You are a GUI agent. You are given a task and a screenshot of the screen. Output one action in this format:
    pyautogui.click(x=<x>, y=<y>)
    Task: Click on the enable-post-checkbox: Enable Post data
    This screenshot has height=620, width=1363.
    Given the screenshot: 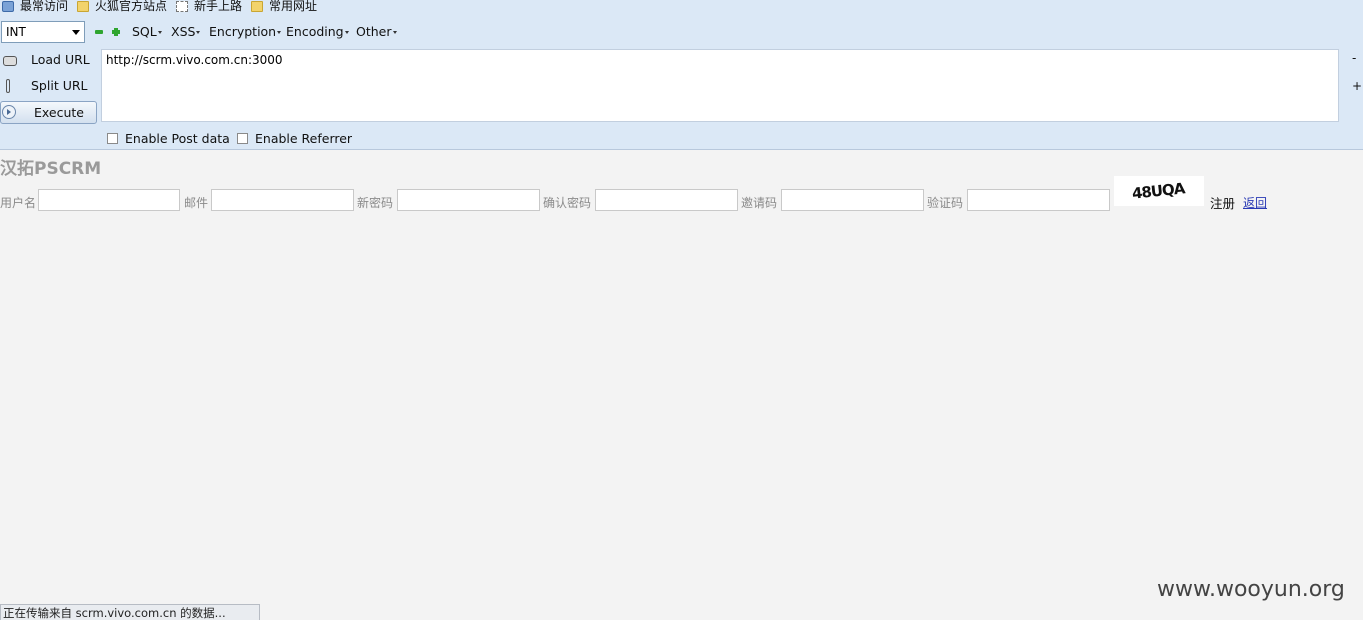 What is the action you would take?
    pyautogui.click(x=168, y=138)
    